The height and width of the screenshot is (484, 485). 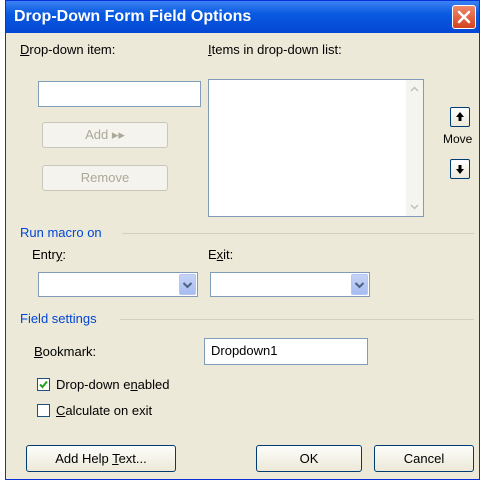 I want to click on dropdown-enabled-checkbox, so click(x=43, y=384).